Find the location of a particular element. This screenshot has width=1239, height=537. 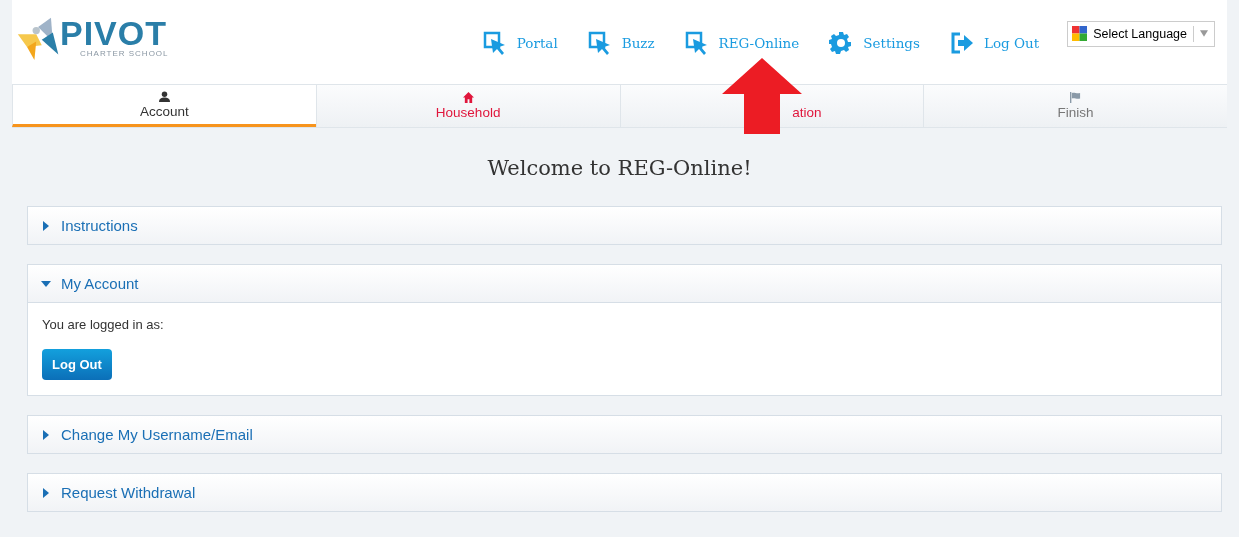

exit-icon is located at coordinates (961, 43).